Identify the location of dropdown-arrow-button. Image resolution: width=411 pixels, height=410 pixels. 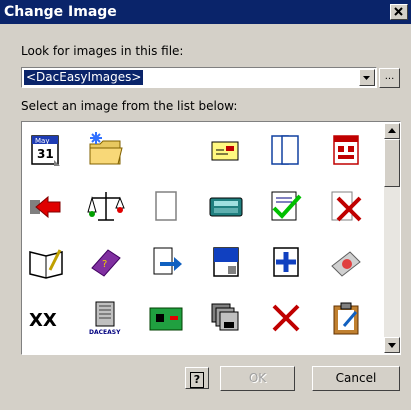
(367, 77).